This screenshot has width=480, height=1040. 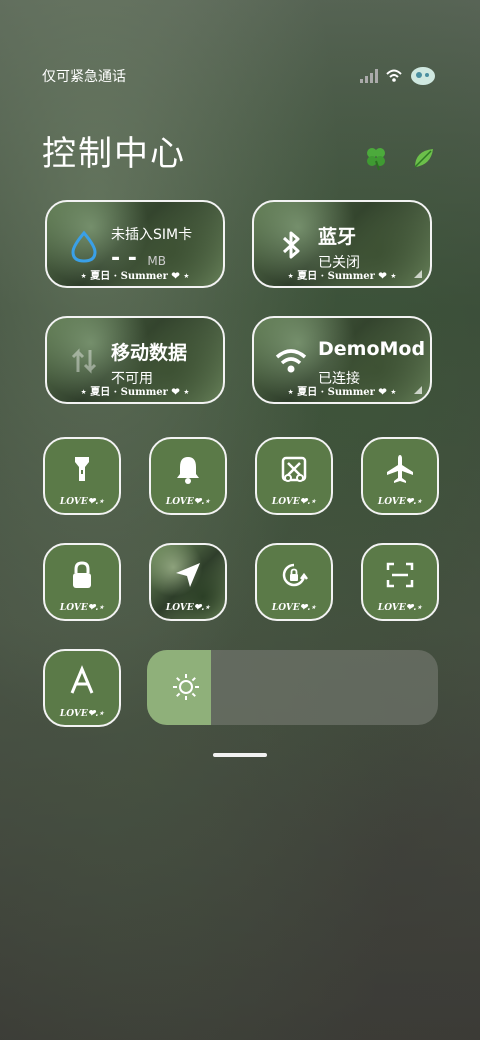 I want to click on lock-icon, so click(x=82, y=574).